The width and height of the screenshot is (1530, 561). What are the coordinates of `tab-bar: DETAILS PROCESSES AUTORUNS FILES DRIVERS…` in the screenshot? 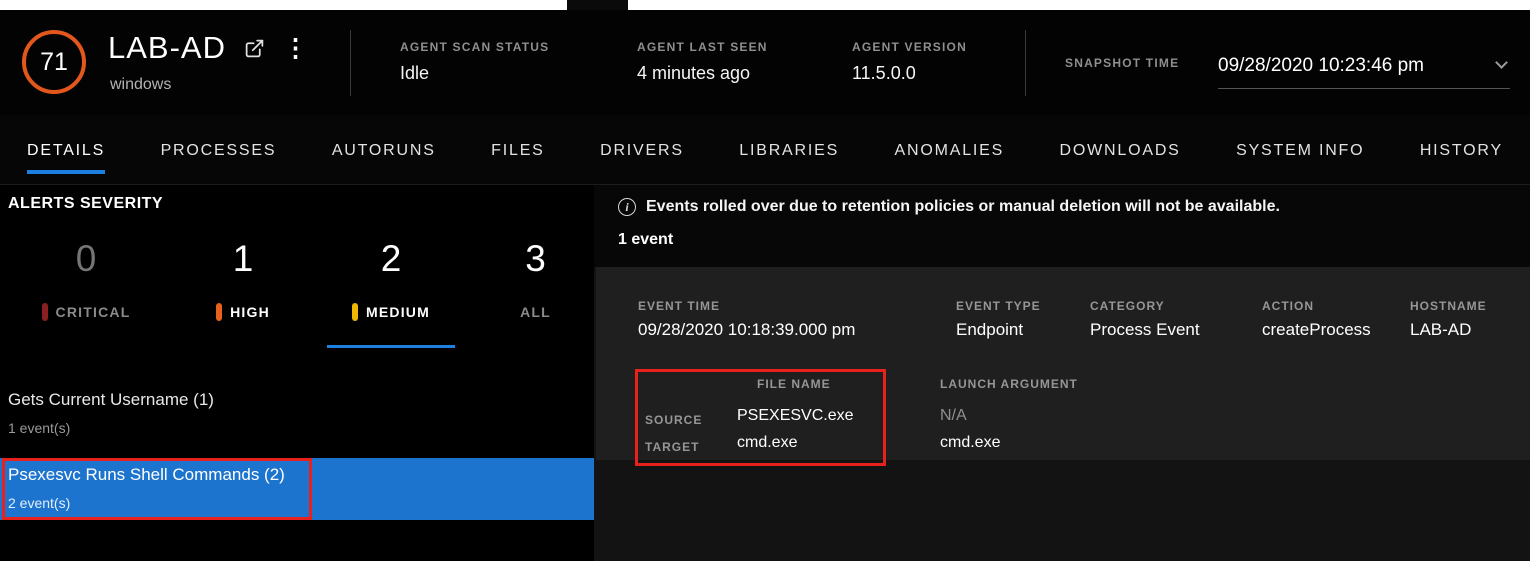 It's located at (765, 150).